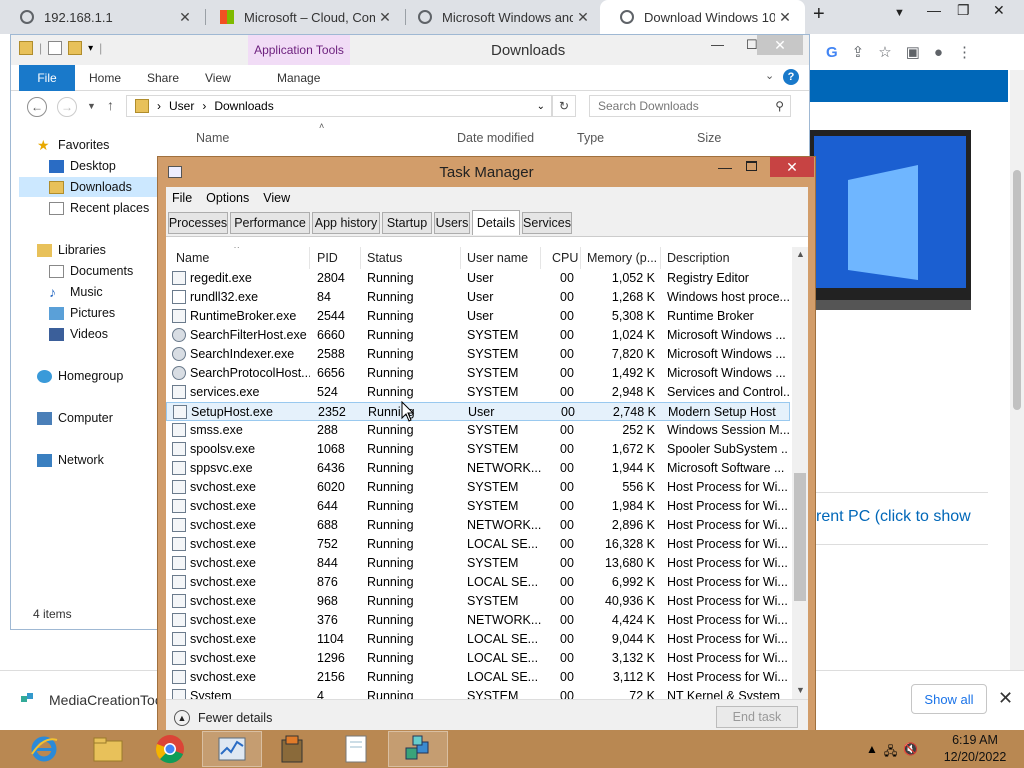  What do you see at coordinates (110, 105) in the screenshot?
I see `up-arrow-icon: ↑` at bounding box center [110, 105].